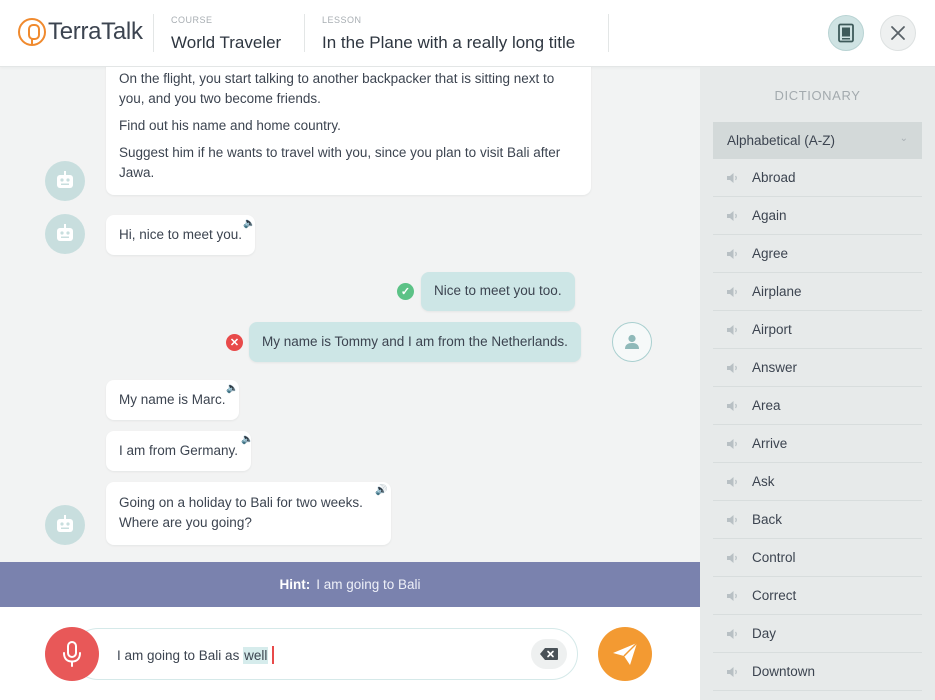 This screenshot has height=700, width=935. I want to click on answer-text: I am going to Bali as, so click(180, 655).